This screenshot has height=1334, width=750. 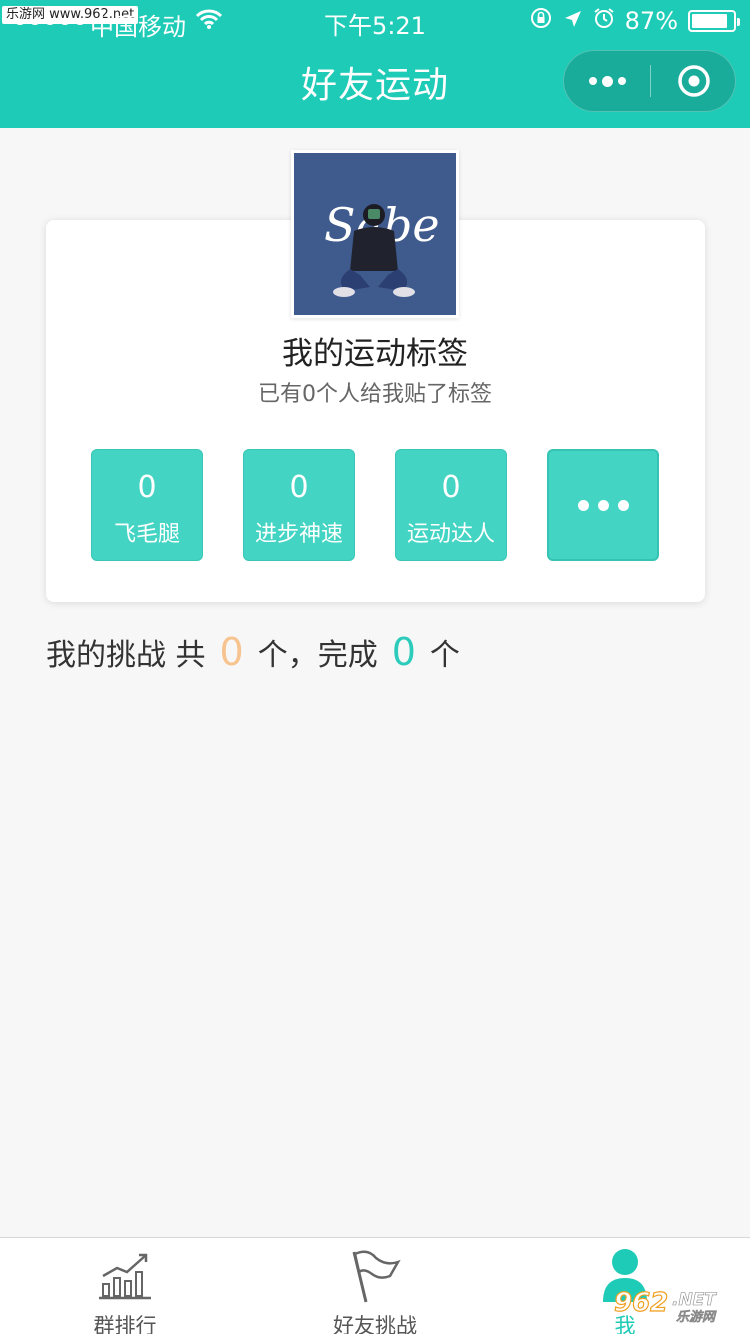 What do you see at coordinates (375, 20) in the screenshot?
I see `status-bar: 乐游网 www.962.net 中国移动 下午5:21 87%` at bounding box center [375, 20].